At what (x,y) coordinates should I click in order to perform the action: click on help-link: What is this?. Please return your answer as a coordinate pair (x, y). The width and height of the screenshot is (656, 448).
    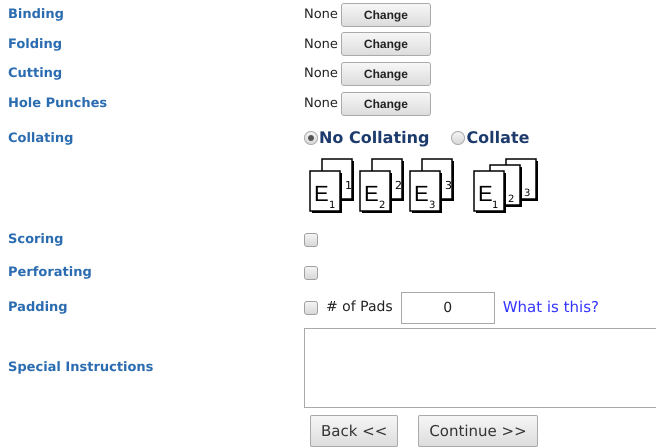
    Looking at the image, I should click on (550, 307).